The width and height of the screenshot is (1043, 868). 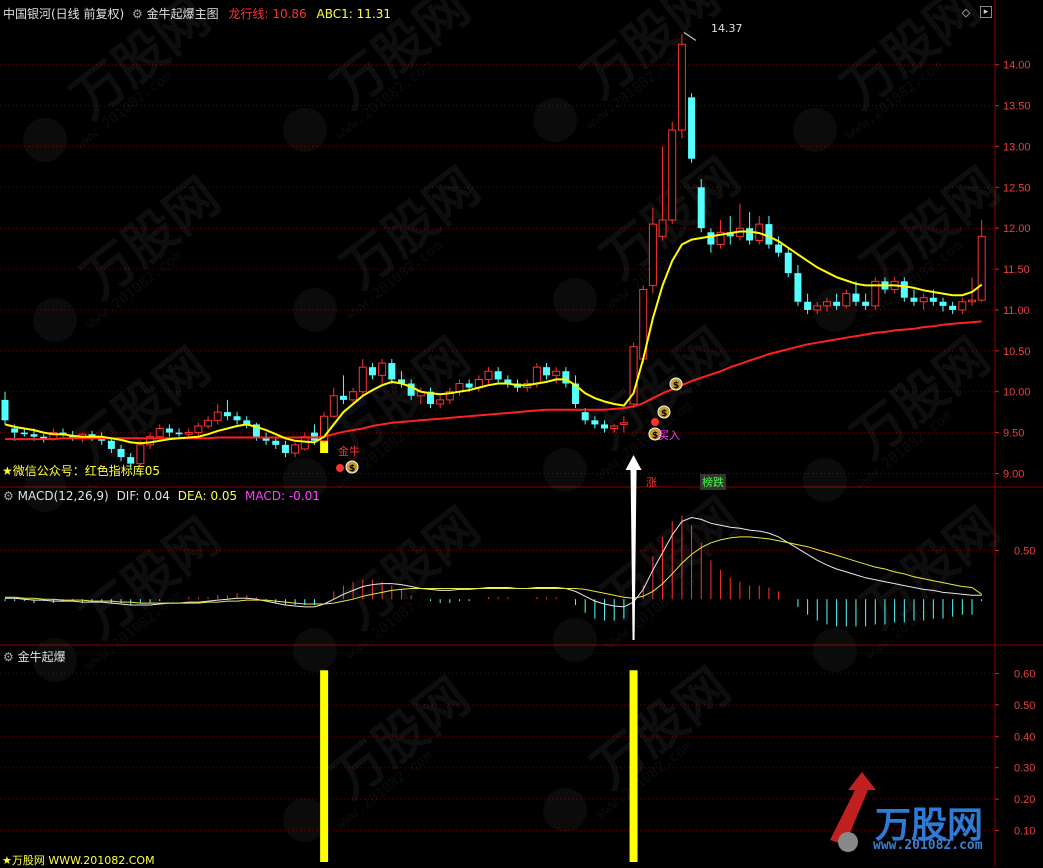 What do you see at coordinates (655, 422) in the screenshot?
I see `signal-dot-icon` at bounding box center [655, 422].